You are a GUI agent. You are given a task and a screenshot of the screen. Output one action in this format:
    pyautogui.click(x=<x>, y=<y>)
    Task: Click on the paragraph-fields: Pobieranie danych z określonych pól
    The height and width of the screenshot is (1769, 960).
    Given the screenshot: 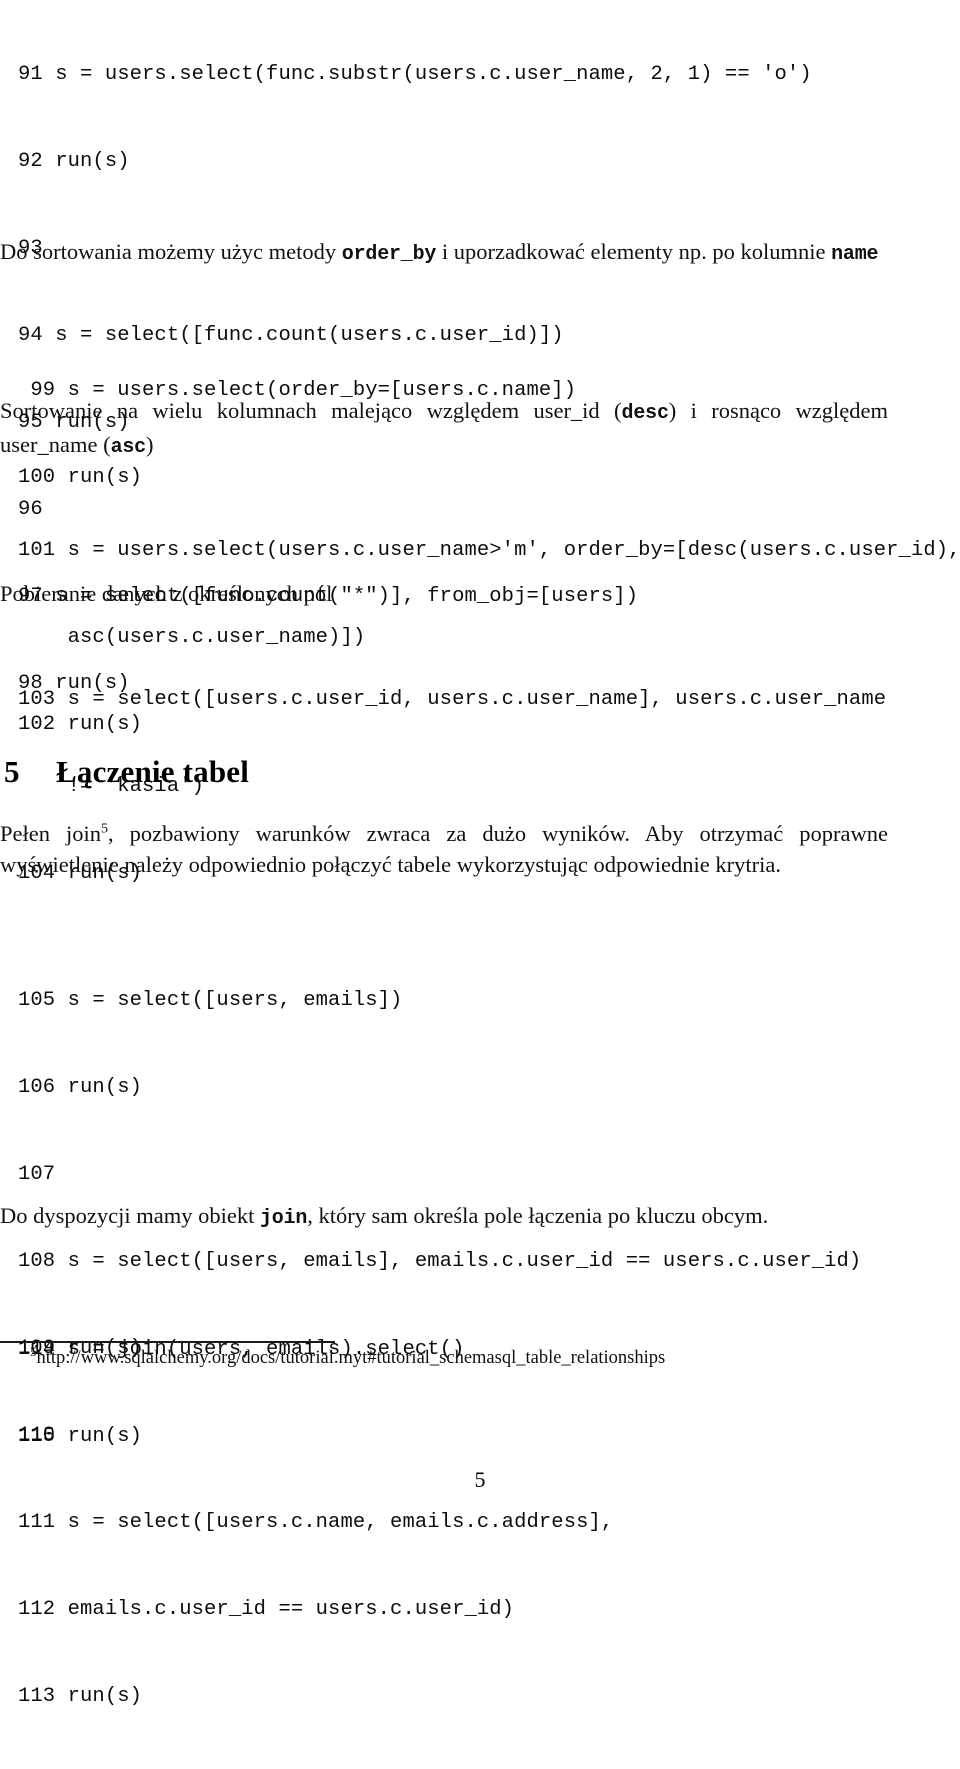 What is the action you would take?
    pyautogui.click(x=444, y=593)
    